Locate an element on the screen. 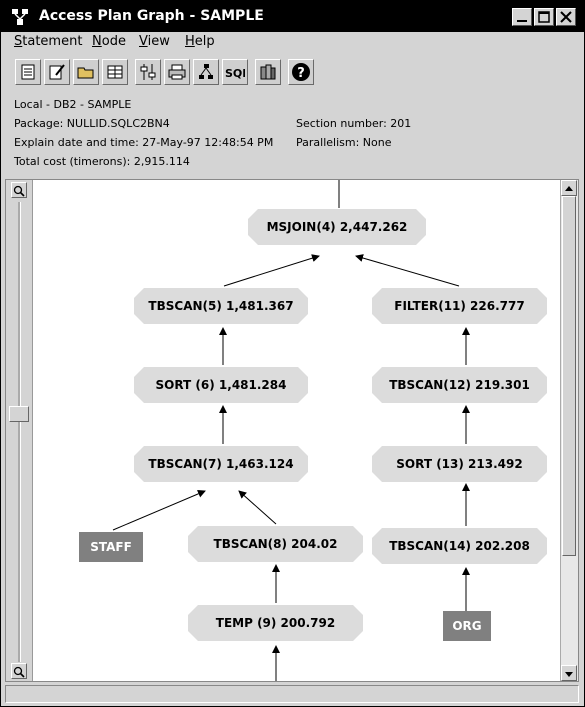  menu-view: View is located at coordinates (154, 41).